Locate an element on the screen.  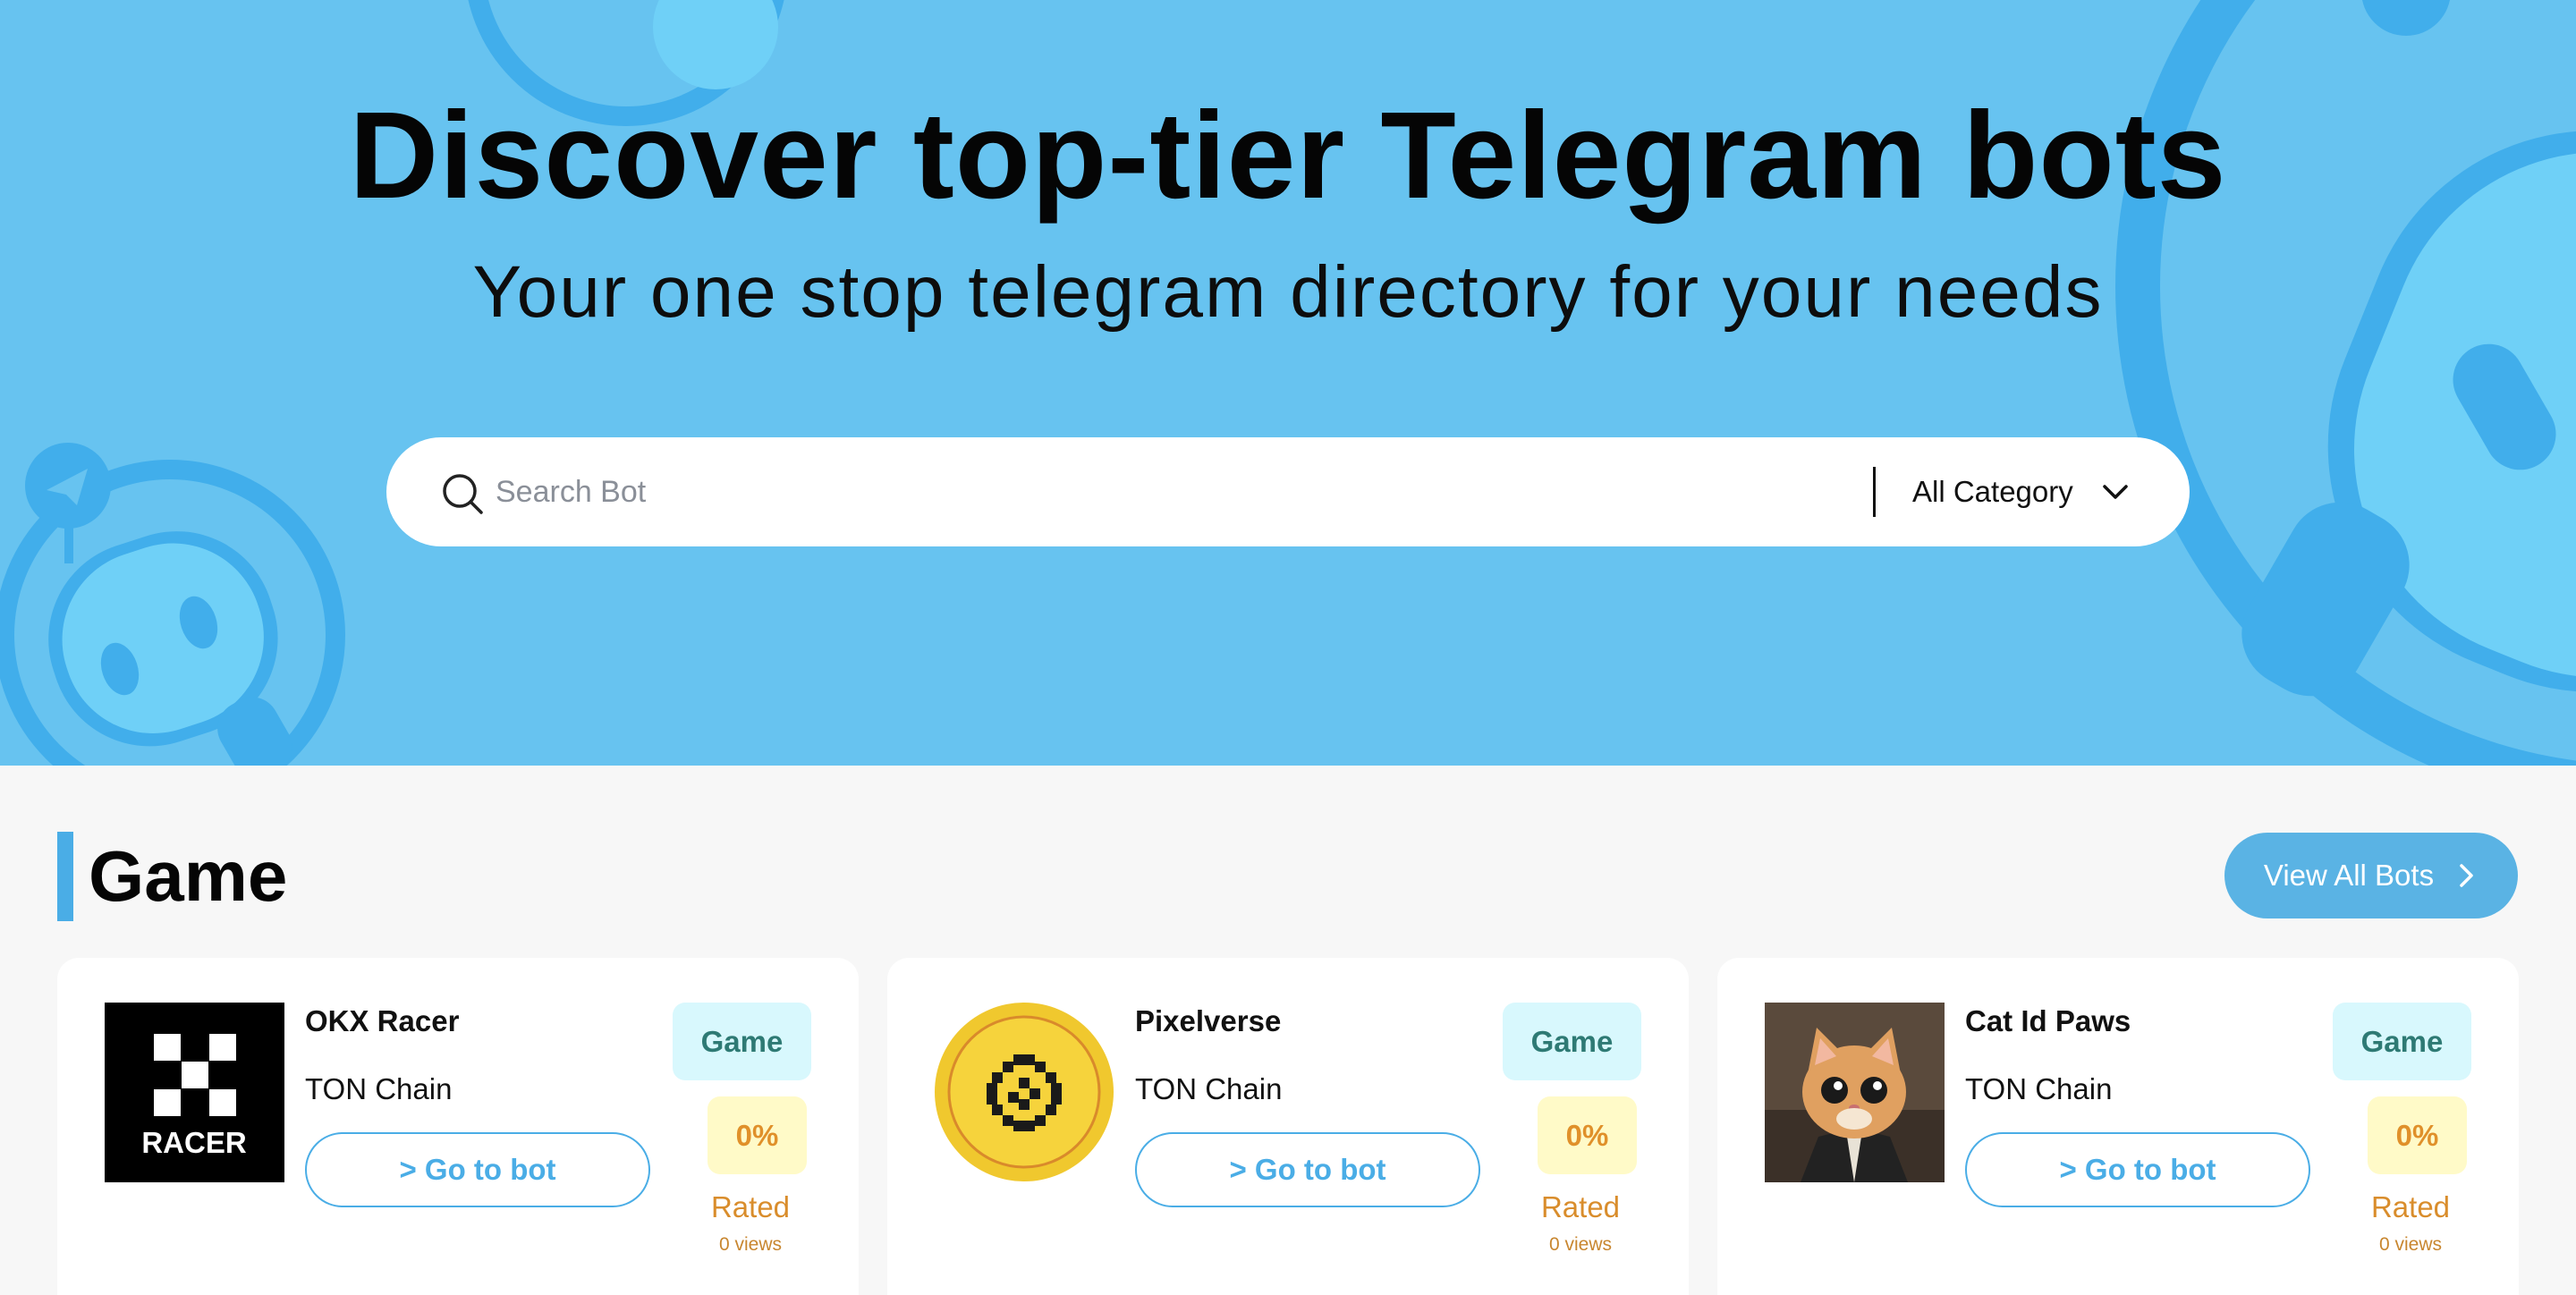
view-all-bots-button: View All Bots is located at coordinates (2371, 875).